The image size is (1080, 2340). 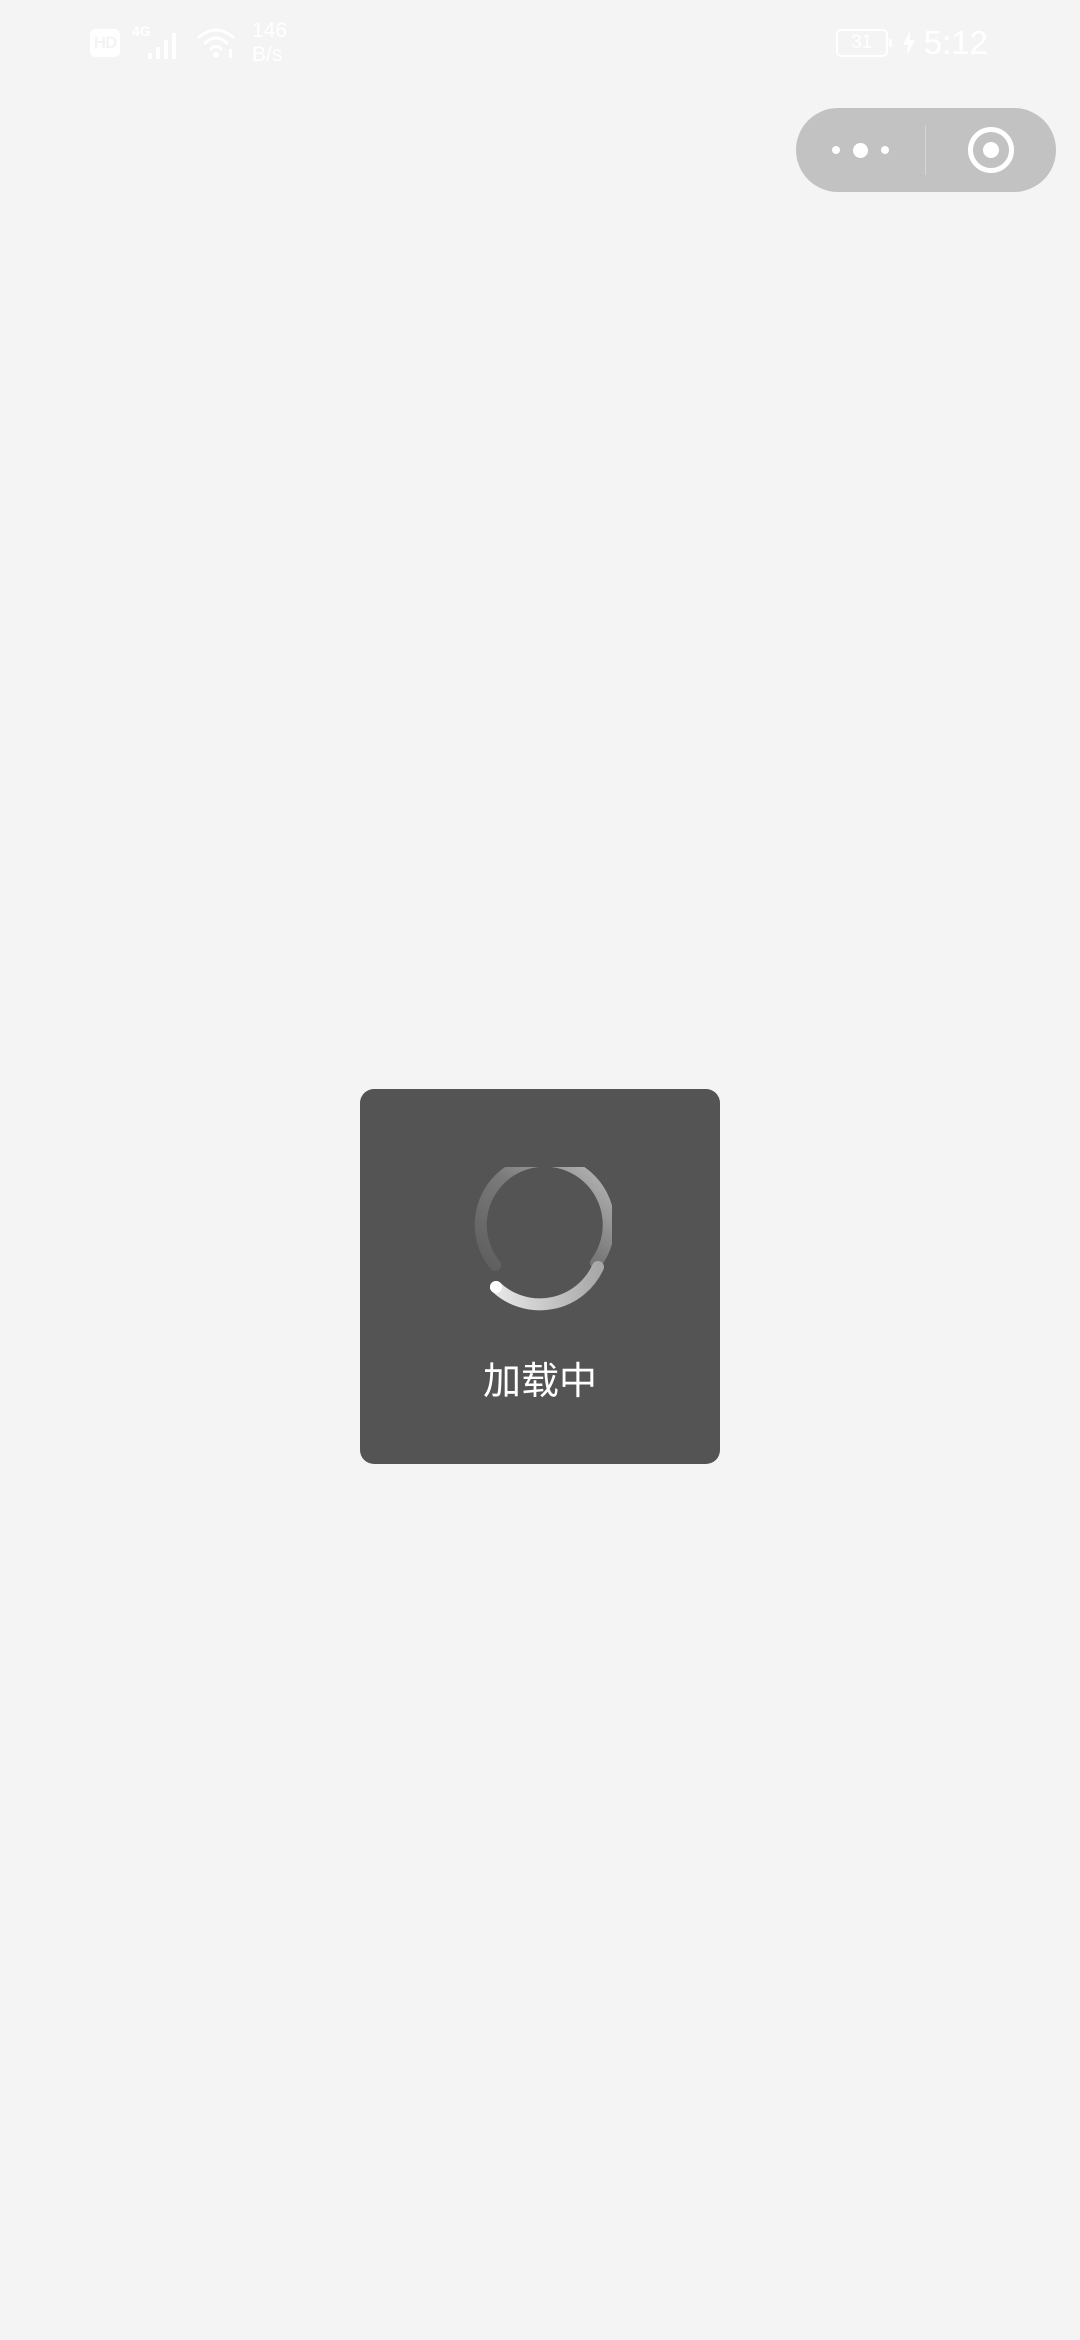 What do you see at coordinates (162, 46) in the screenshot?
I see `signal-bars-icon` at bounding box center [162, 46].